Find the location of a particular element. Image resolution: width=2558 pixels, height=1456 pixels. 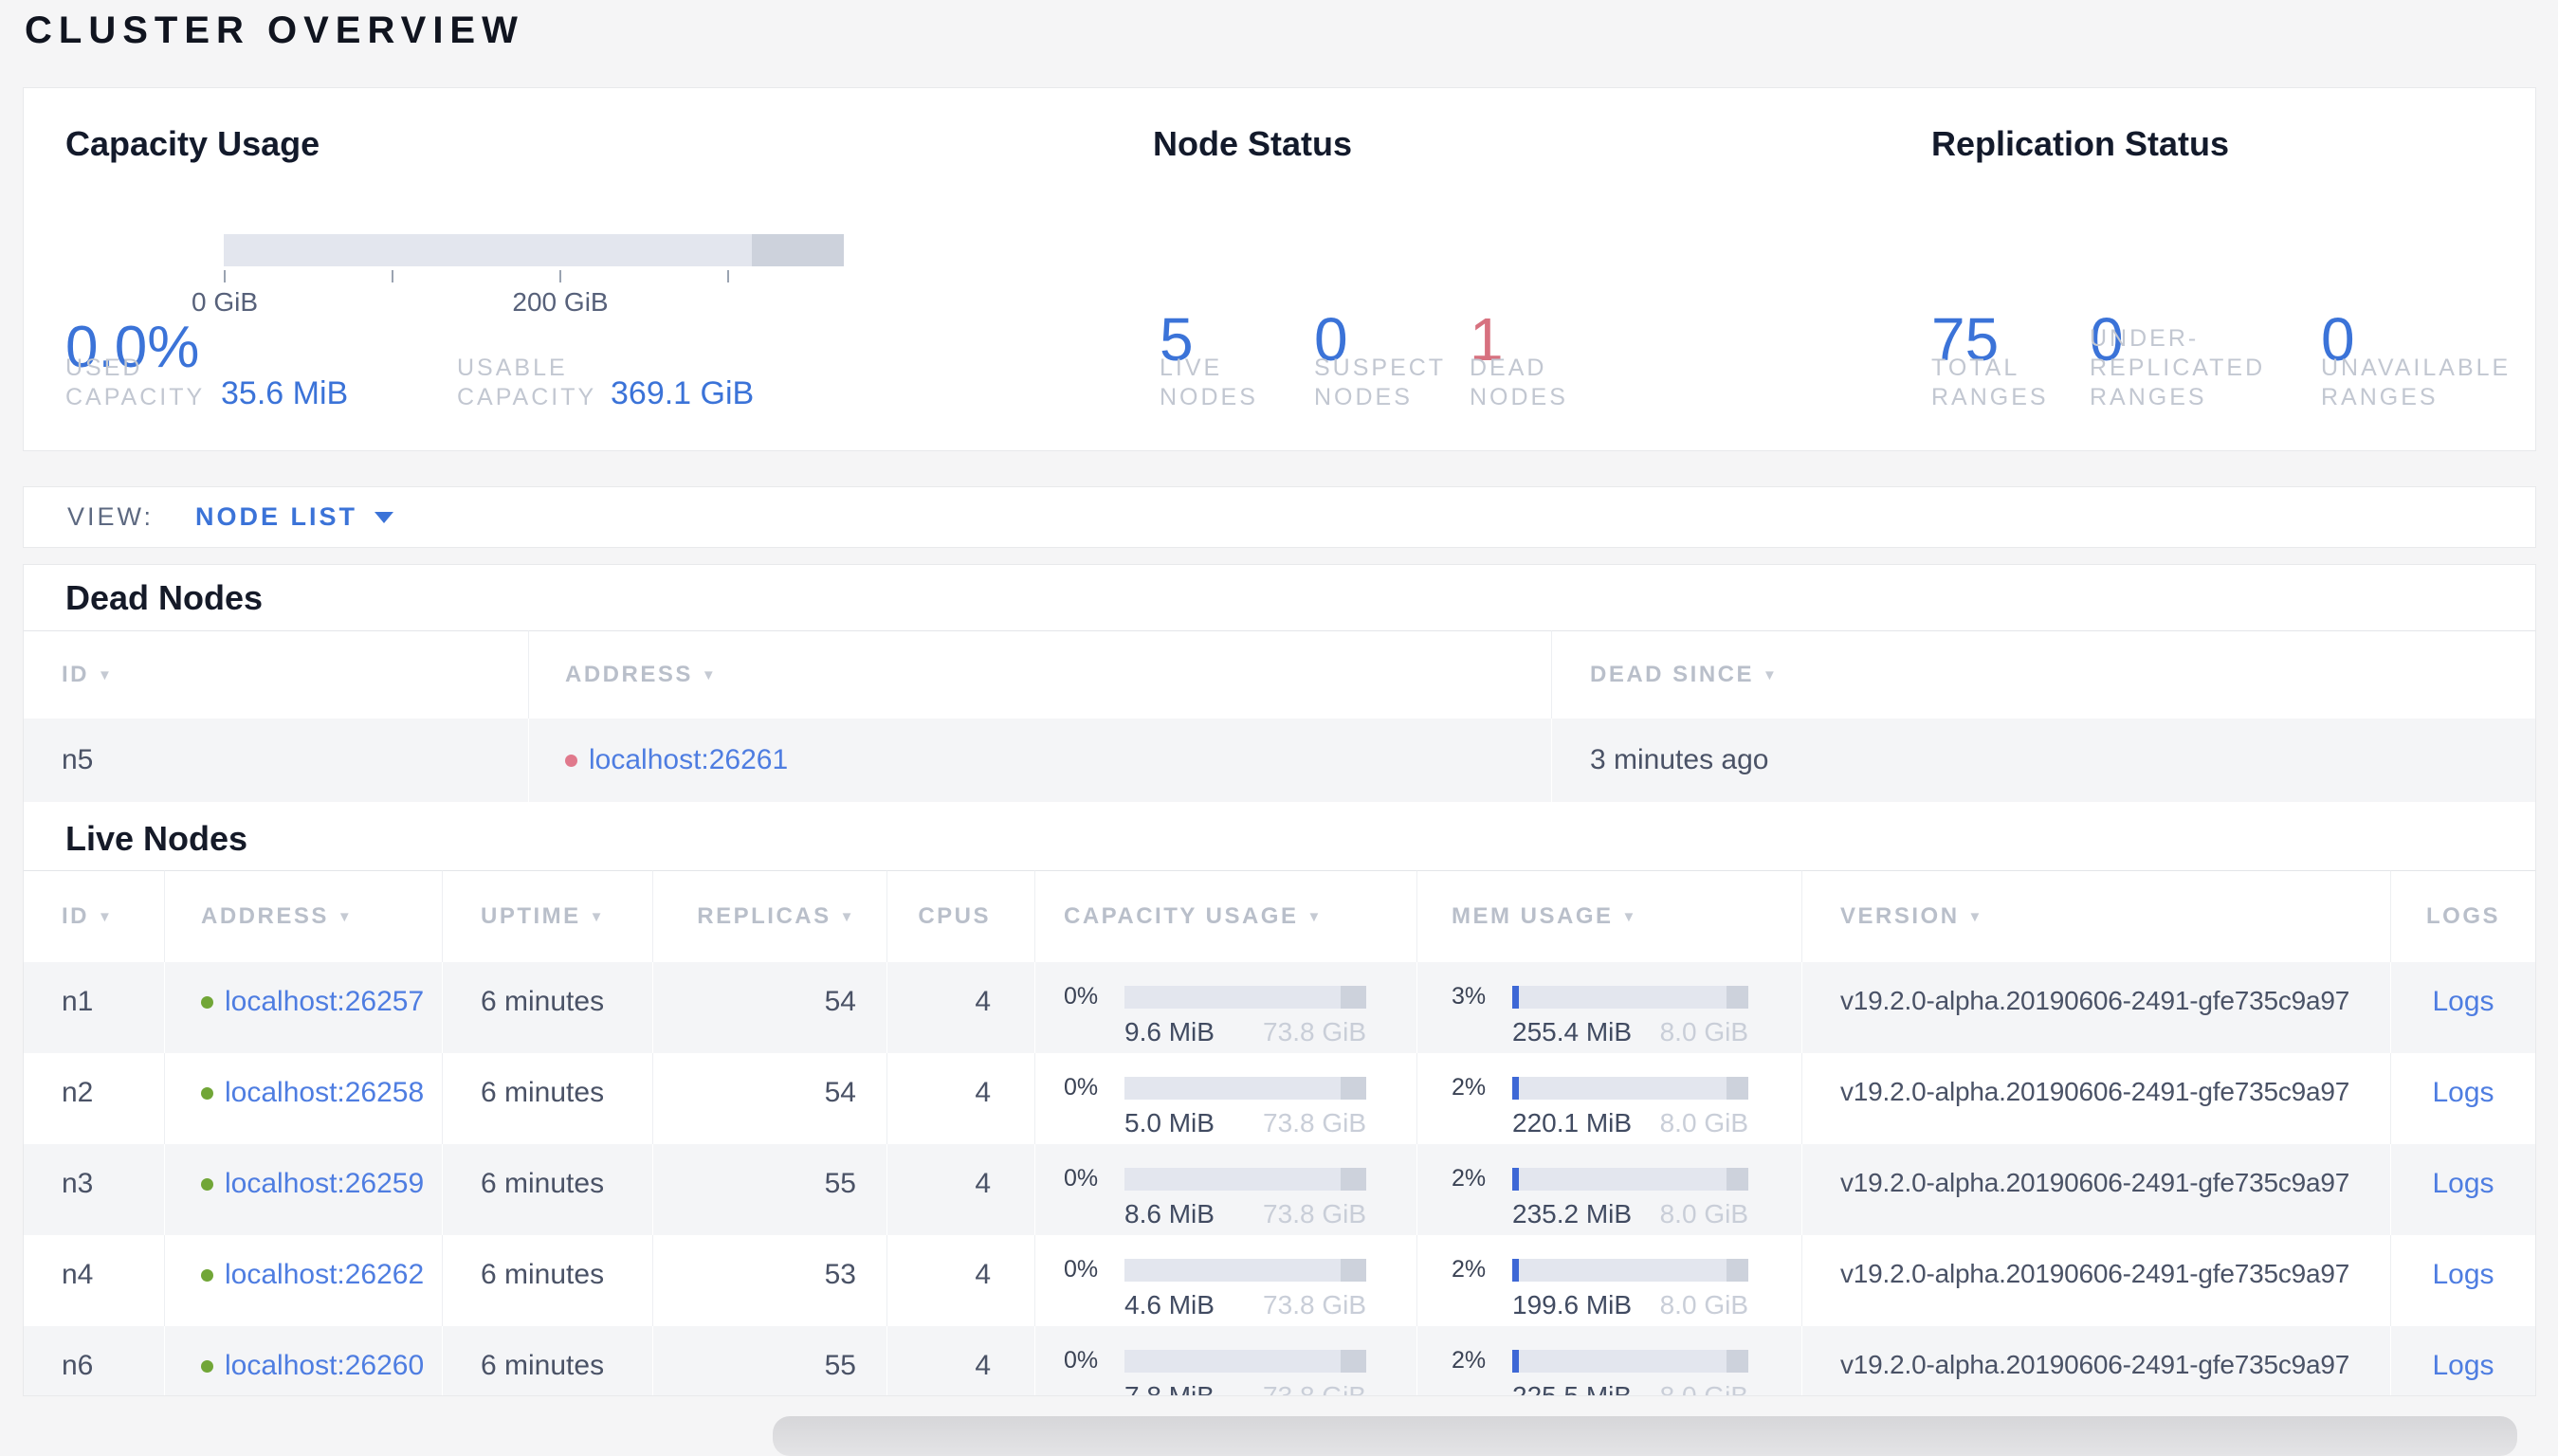

live-header-version: VERSION ▼ is located at coordinates (2096, 916).